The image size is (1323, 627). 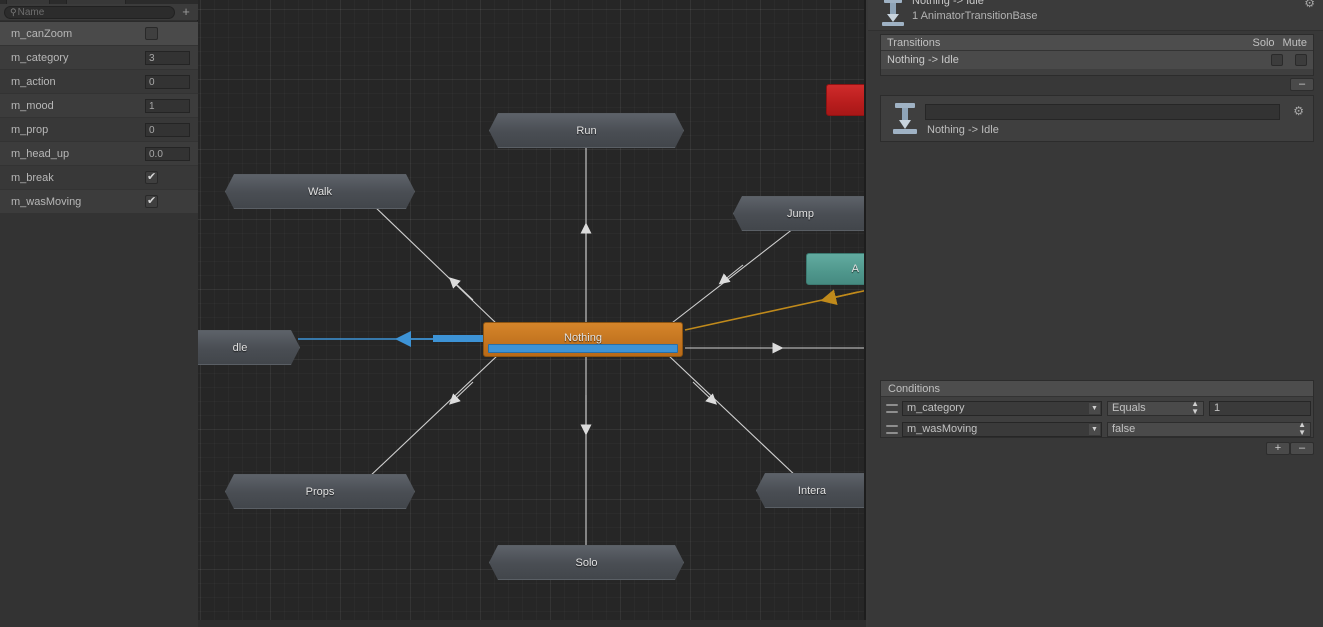 I want to click on condition-parameter-value: m_category, so click(x=936, y=408).